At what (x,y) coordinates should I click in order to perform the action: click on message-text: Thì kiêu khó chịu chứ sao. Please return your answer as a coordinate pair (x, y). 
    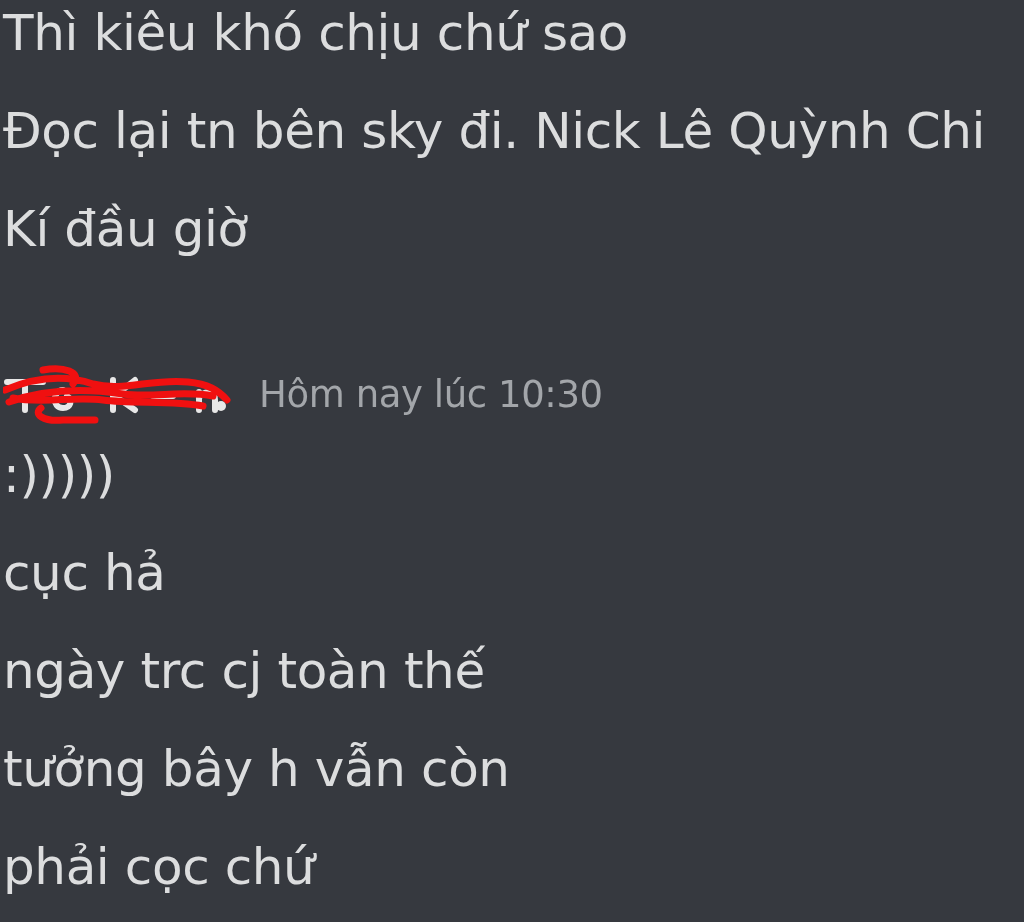
    Looking at the image, I should click on (316, 33).